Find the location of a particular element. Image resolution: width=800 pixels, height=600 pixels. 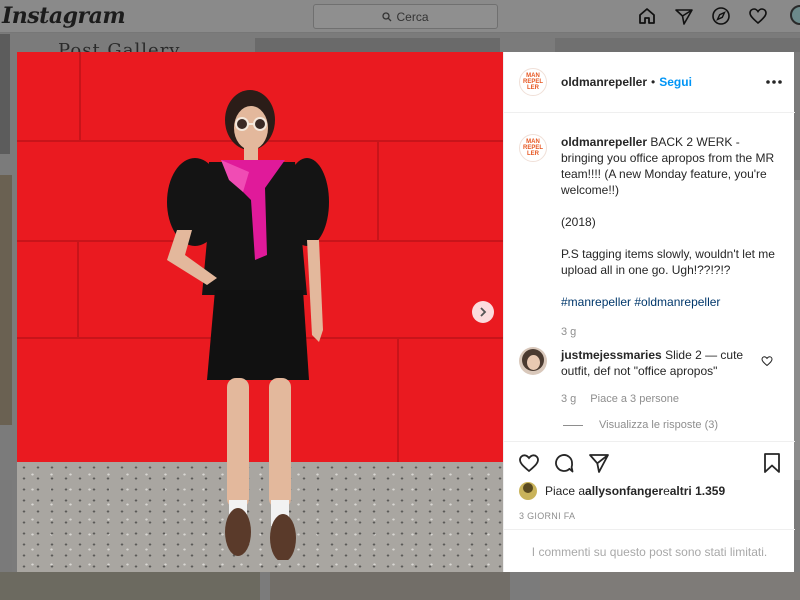

search-icon is located at coordinates (387, 16).